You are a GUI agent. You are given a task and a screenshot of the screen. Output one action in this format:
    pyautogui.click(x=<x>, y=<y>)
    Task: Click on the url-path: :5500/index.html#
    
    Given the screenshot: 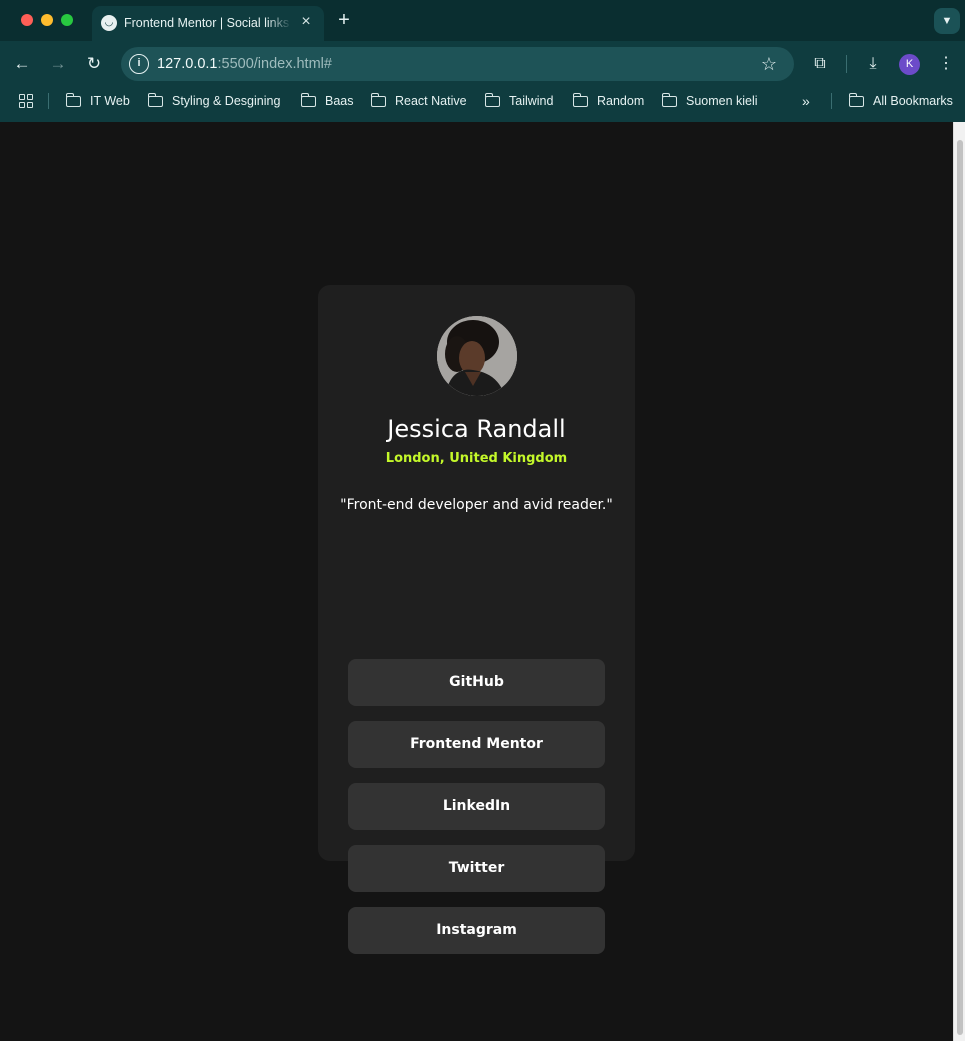 What is the action you would take?
    pyautogui.click(x=274, y=64)
    